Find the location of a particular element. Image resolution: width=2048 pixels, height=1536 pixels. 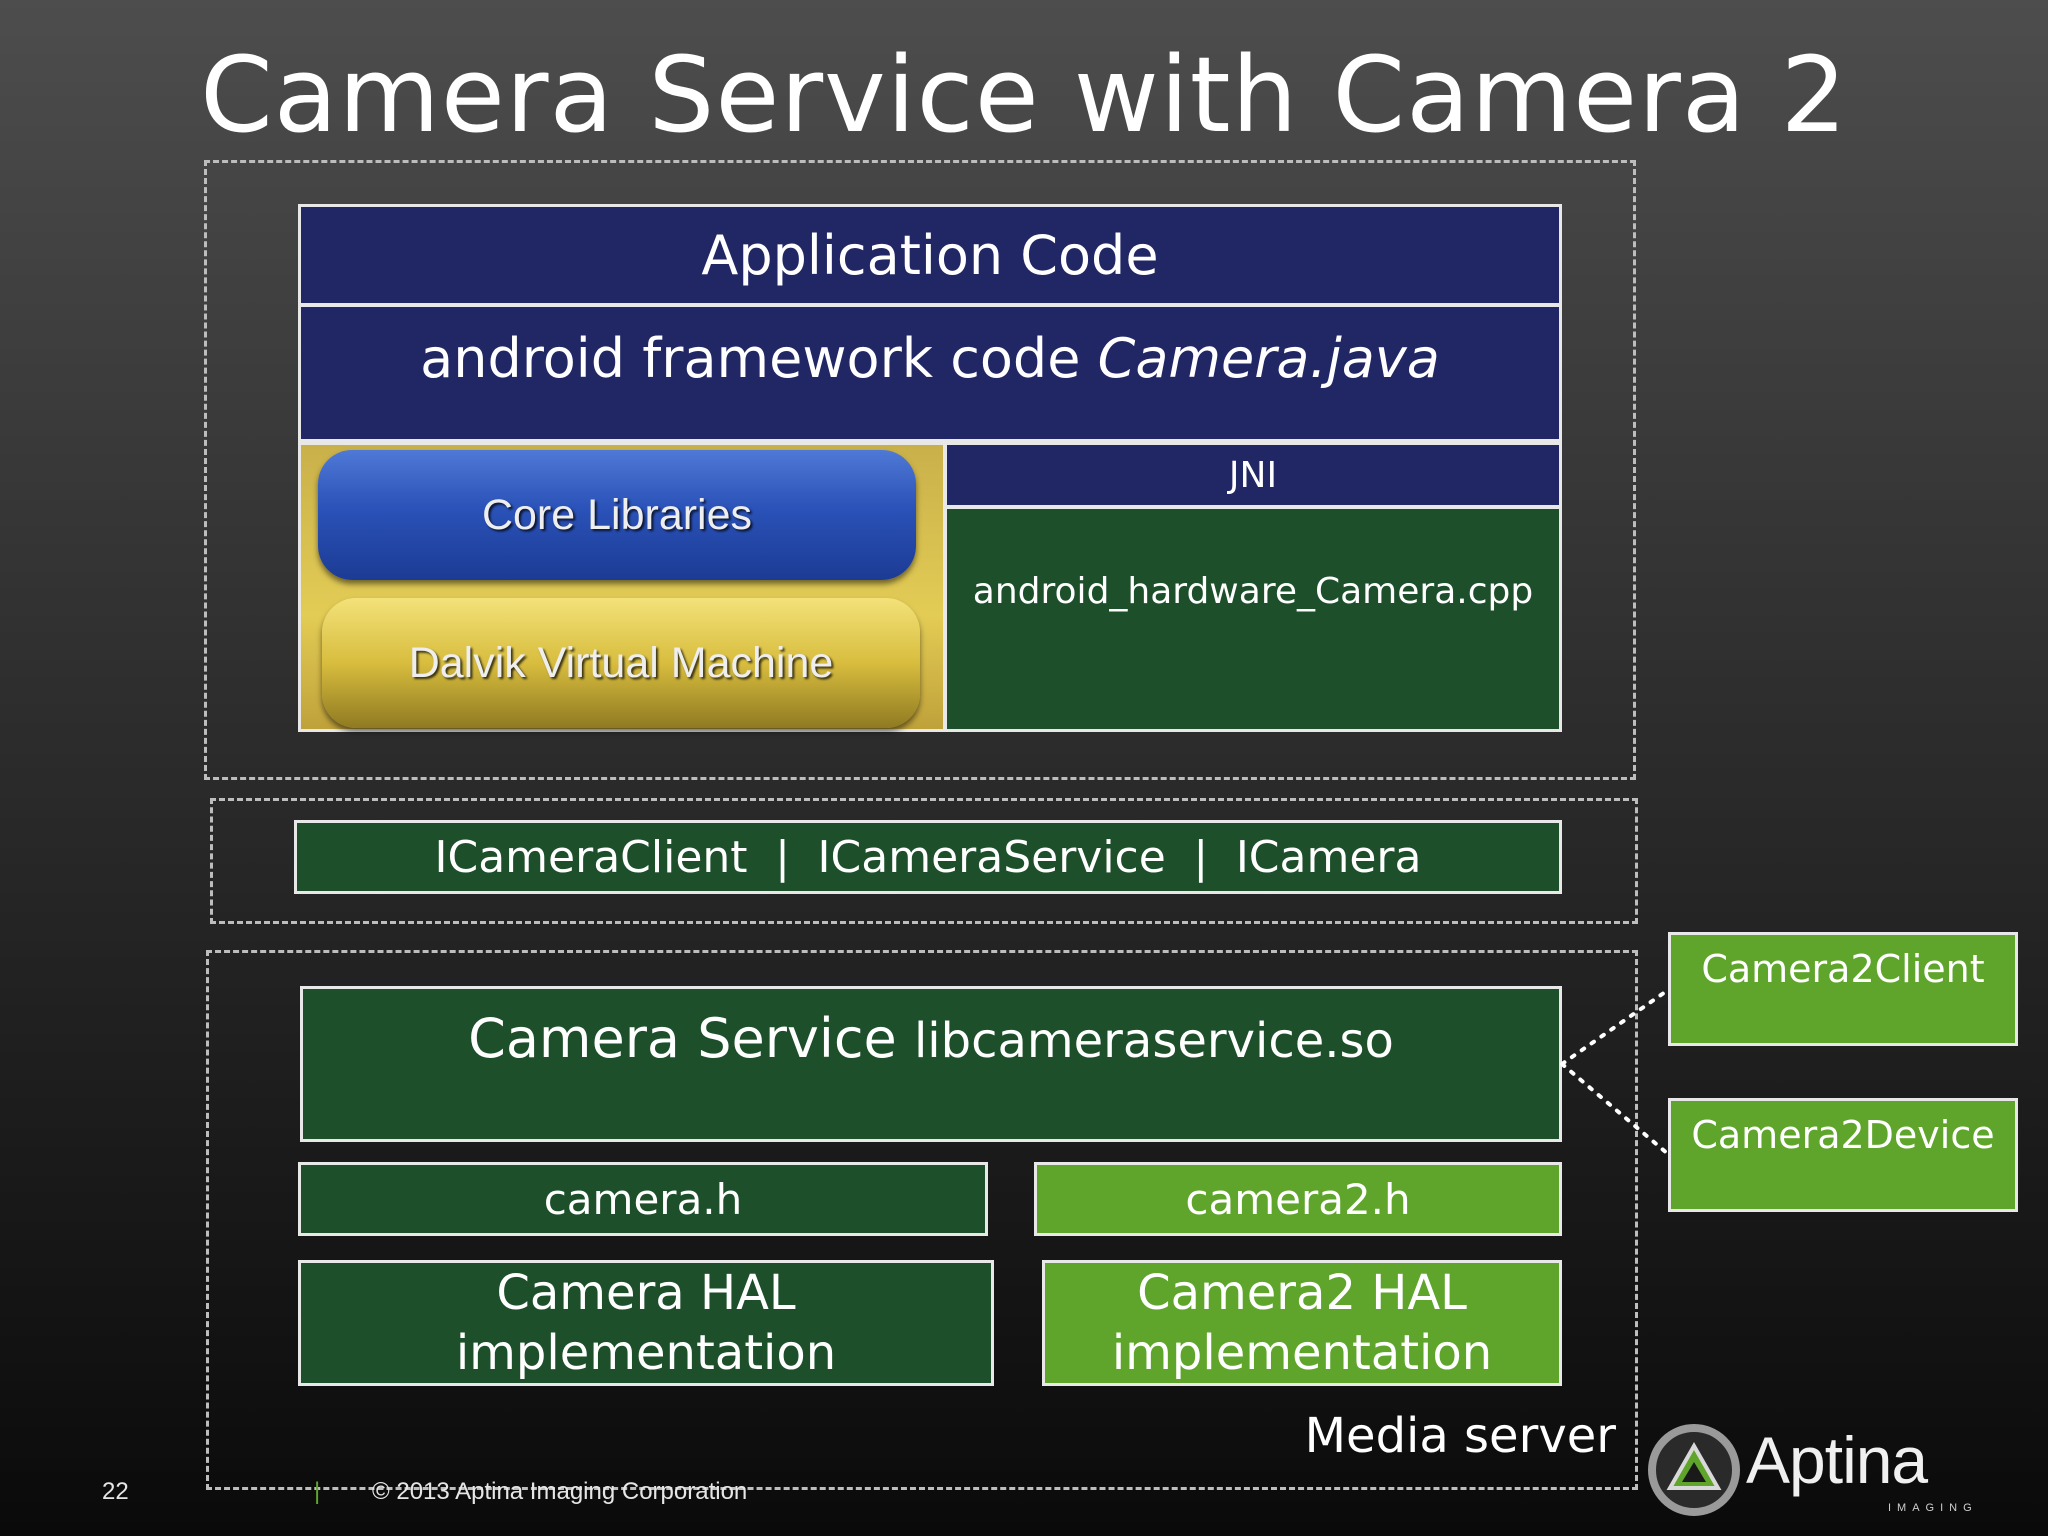

aptina-logo-icon is located at coordinates (1694, 1470).